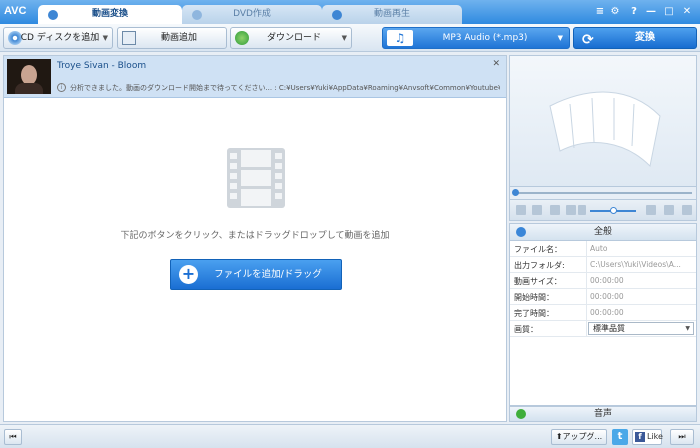  I want to click on prop-row-start-time: 開始時間： 00:00:00, so click(603, 297).